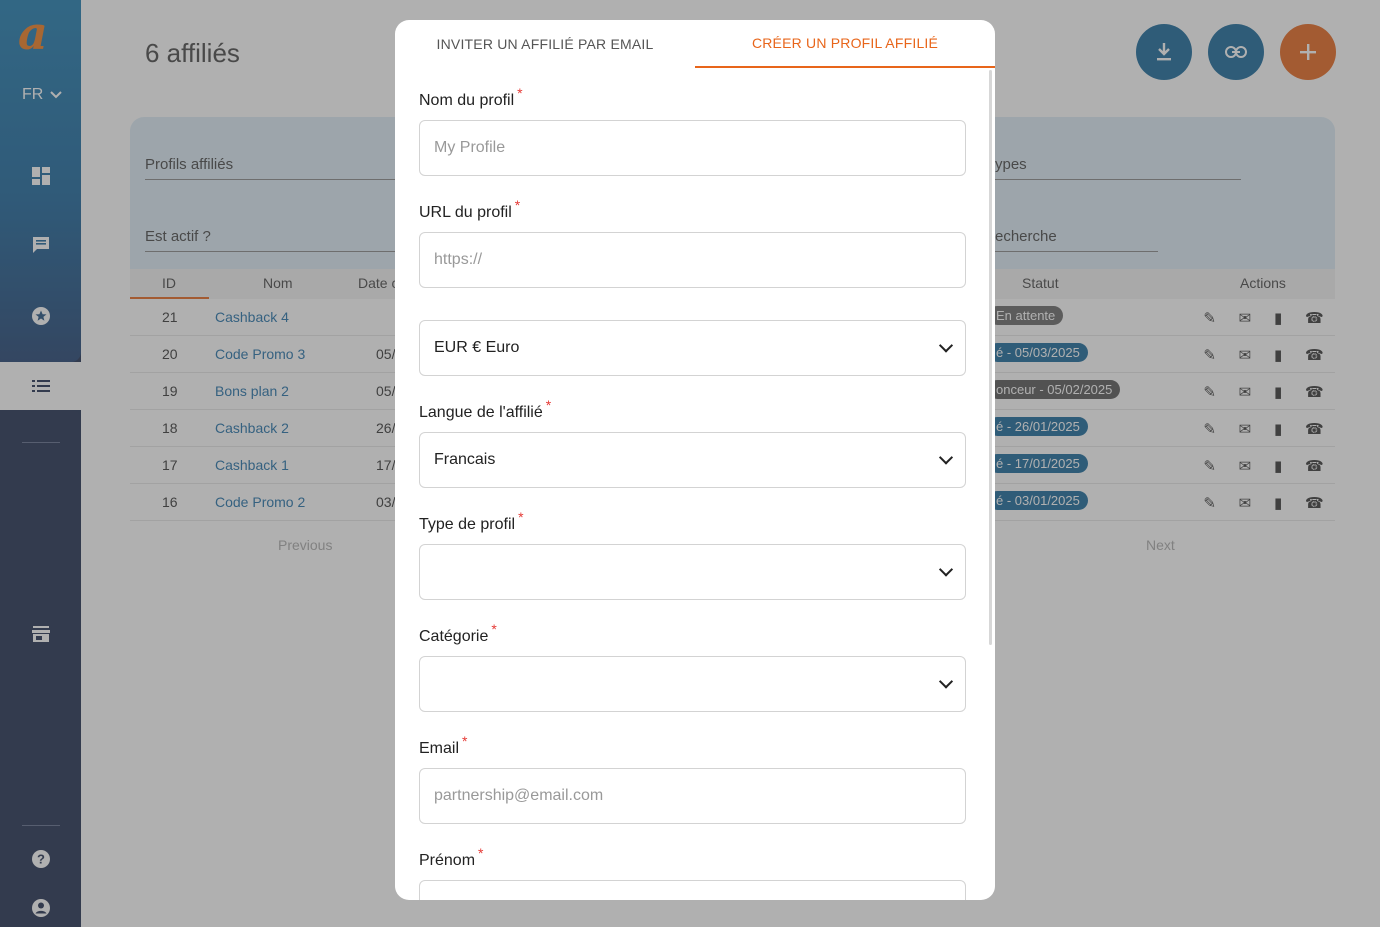  I want to click on profile-type-label: Type de profil *, so click(471, 521).